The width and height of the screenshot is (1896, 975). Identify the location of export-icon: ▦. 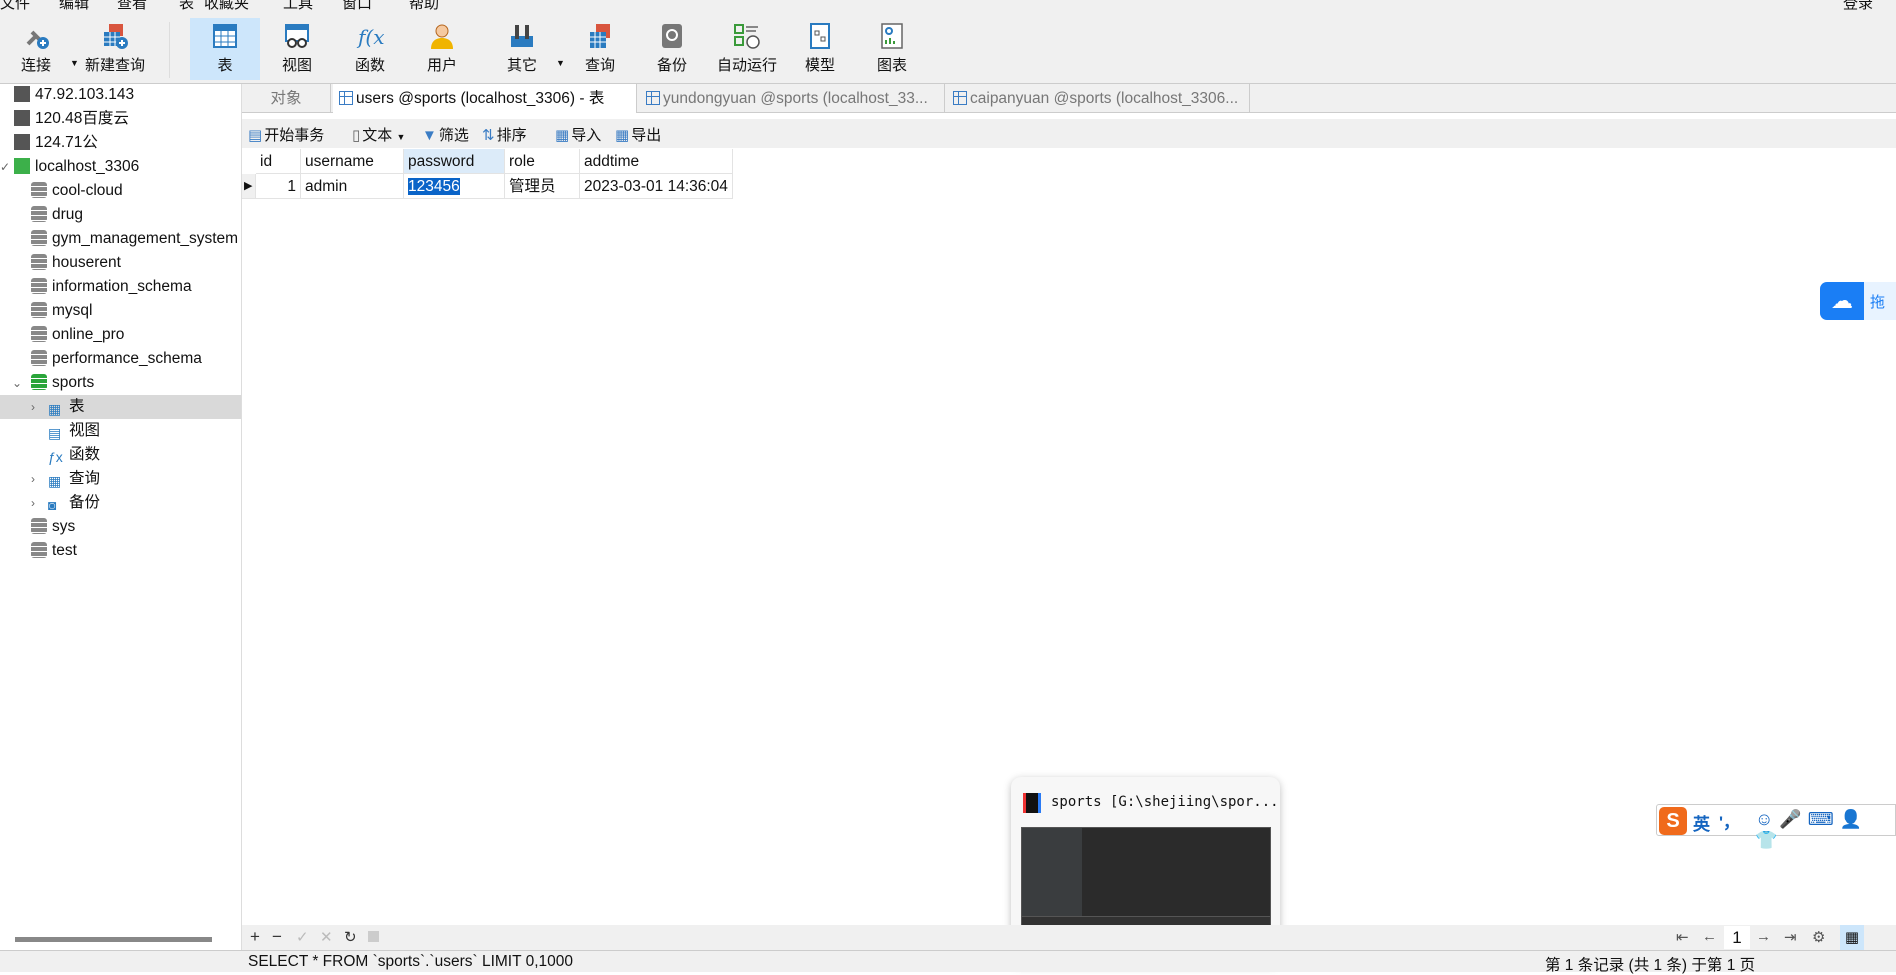
(622, 135).